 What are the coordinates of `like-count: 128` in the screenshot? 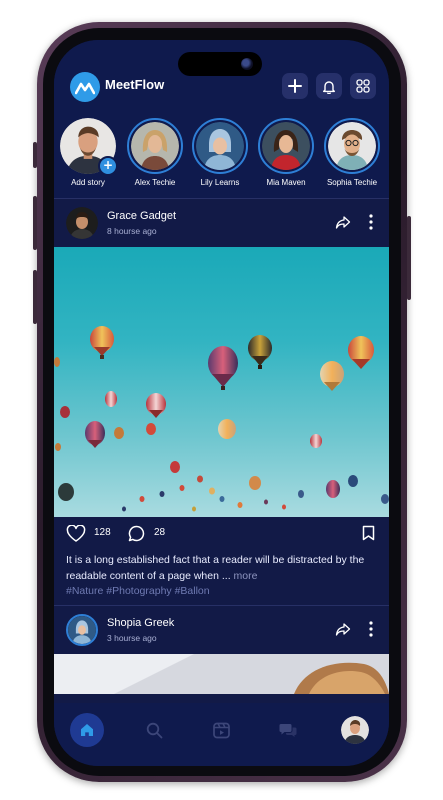 It's located at (102, 532).